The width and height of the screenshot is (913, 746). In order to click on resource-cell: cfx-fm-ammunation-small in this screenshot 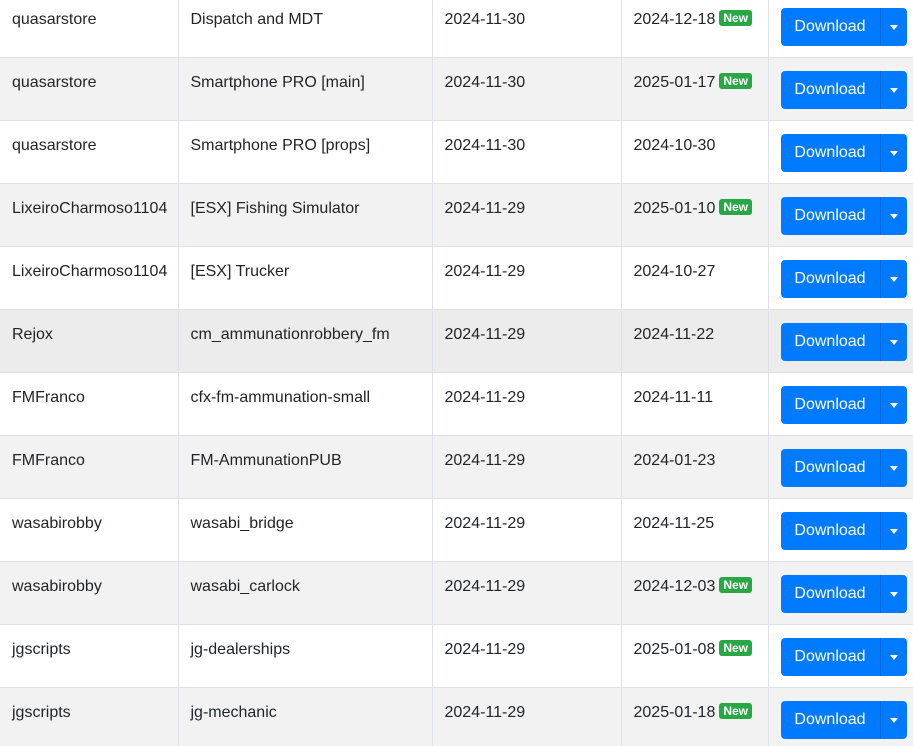, I will do `click(304, 404)`.